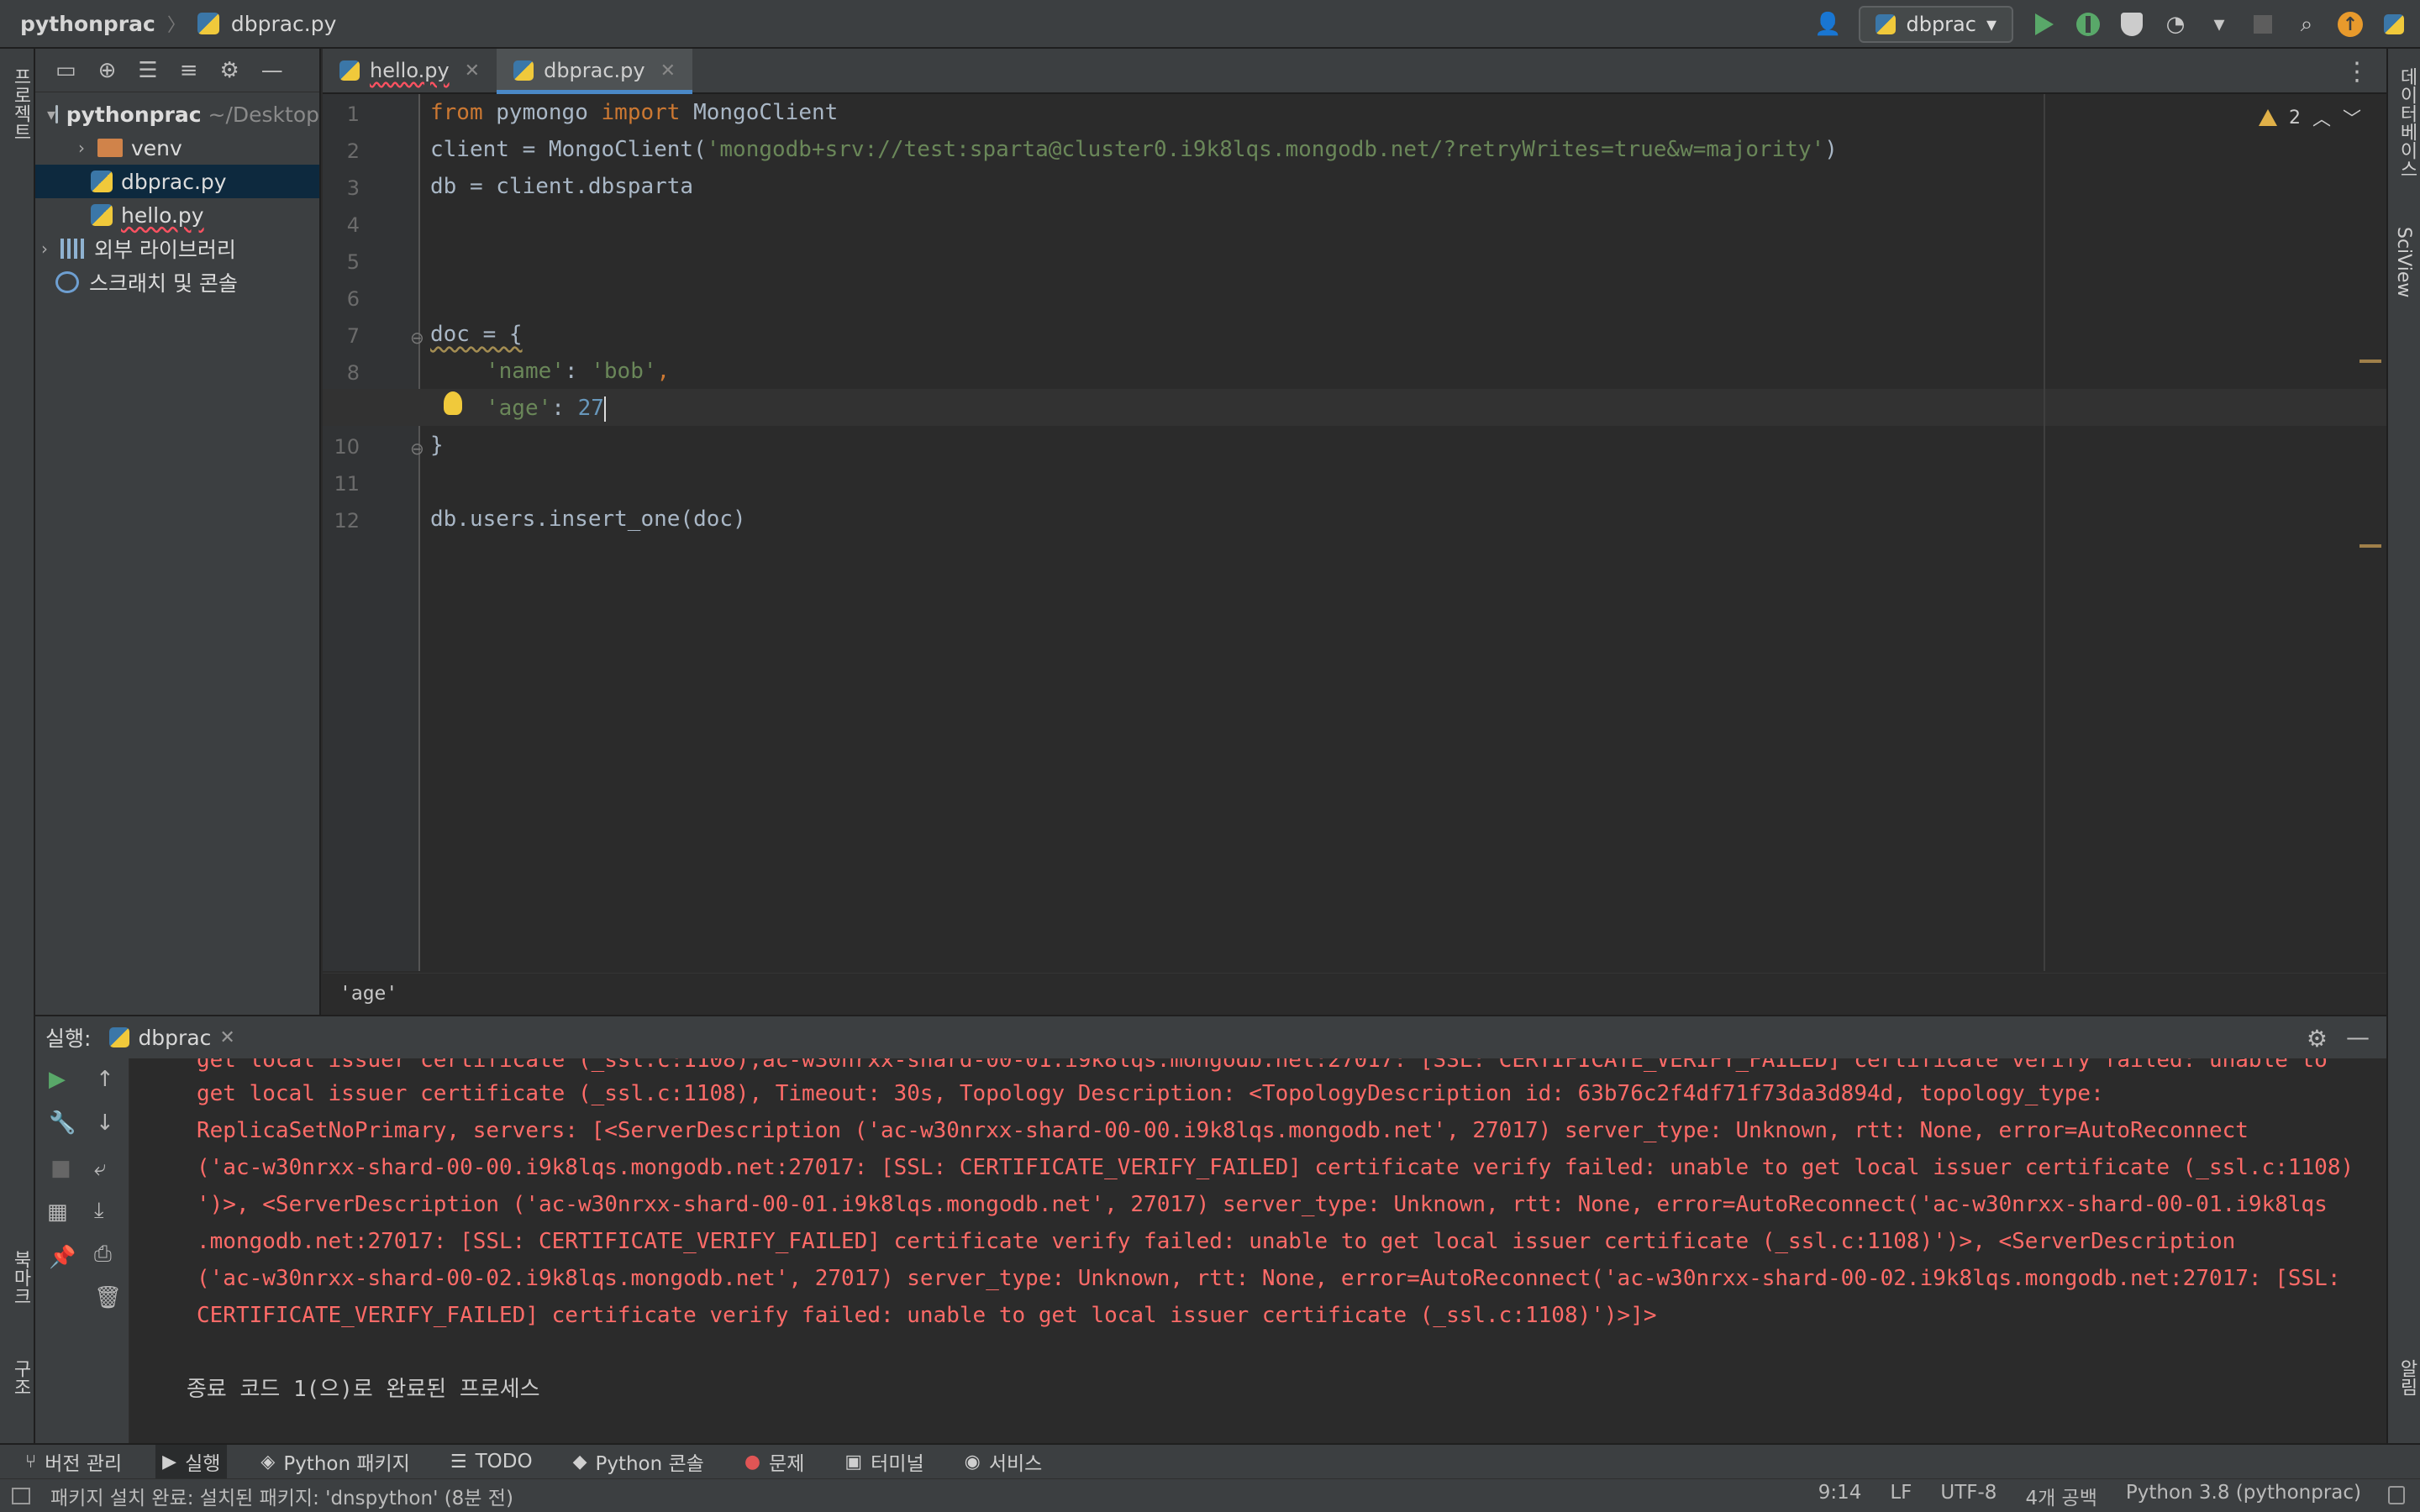 This screenshot has width=2420, height=1512. Describe the element at coordinates (177, 248) in the screenshot. I see `tree-item-external-libraries: › 외부 라이브러리` at that location.